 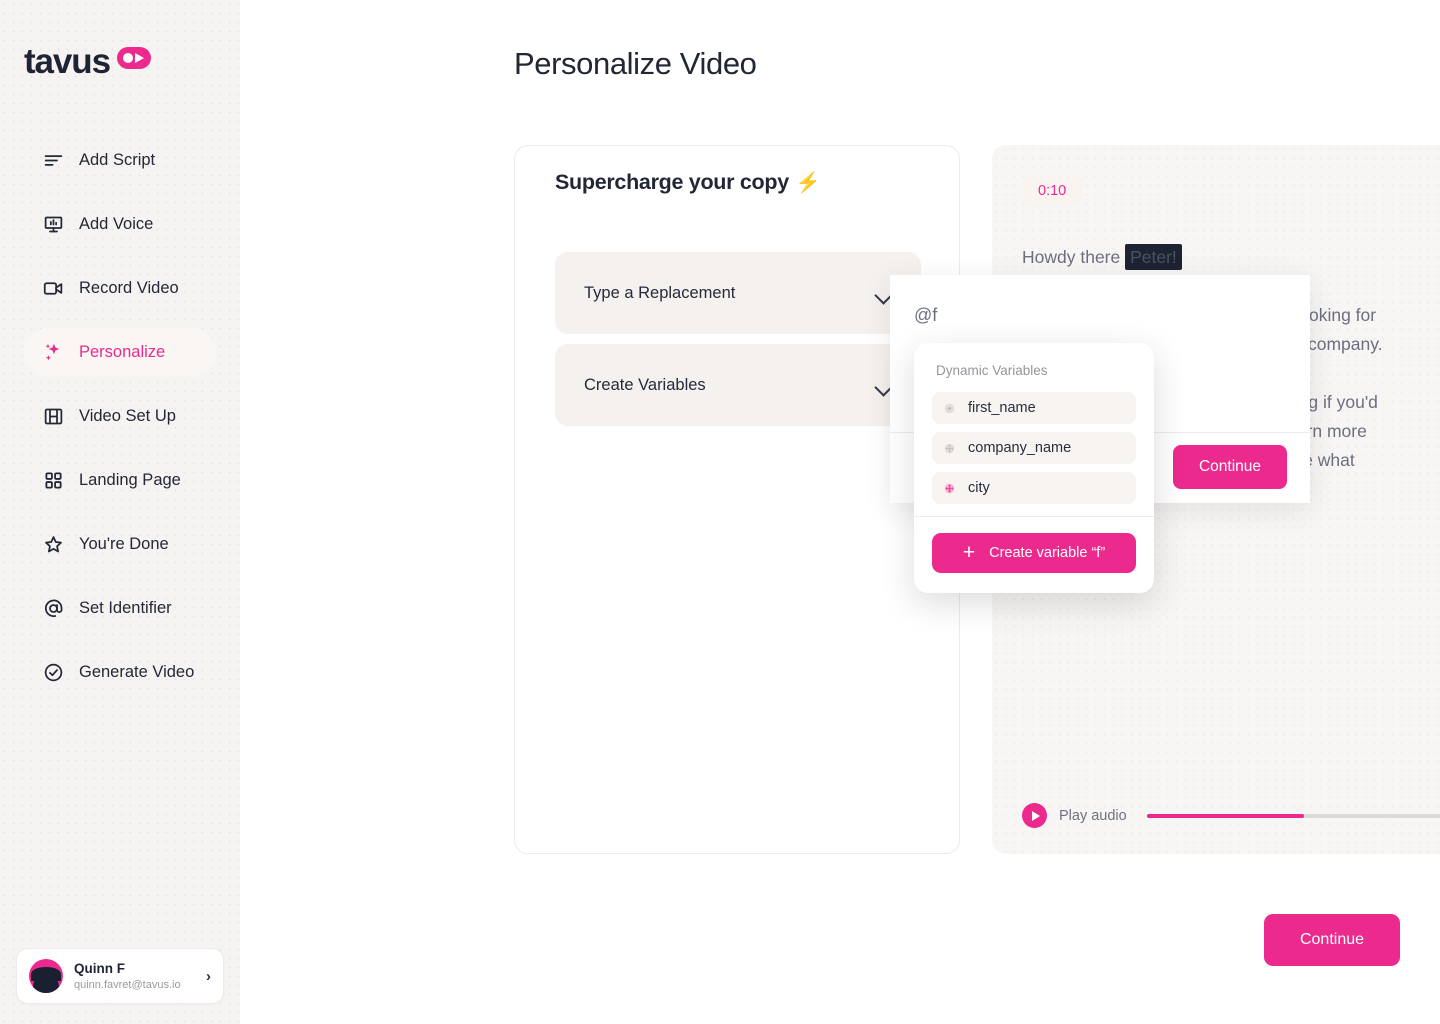 I want to click on audio-progress-slider, so click(x=1293, y=815).